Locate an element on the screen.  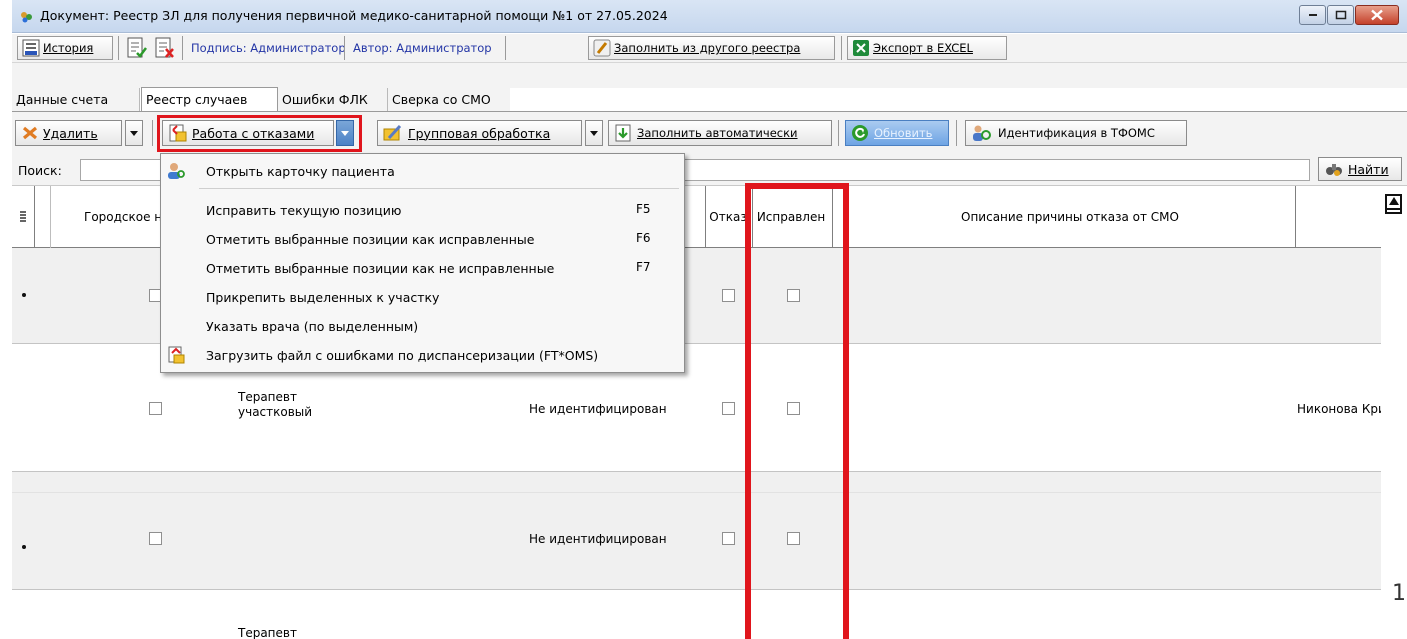
tab-smo-reconcile: Сверка со СМО is located at coordinates (449, 100).